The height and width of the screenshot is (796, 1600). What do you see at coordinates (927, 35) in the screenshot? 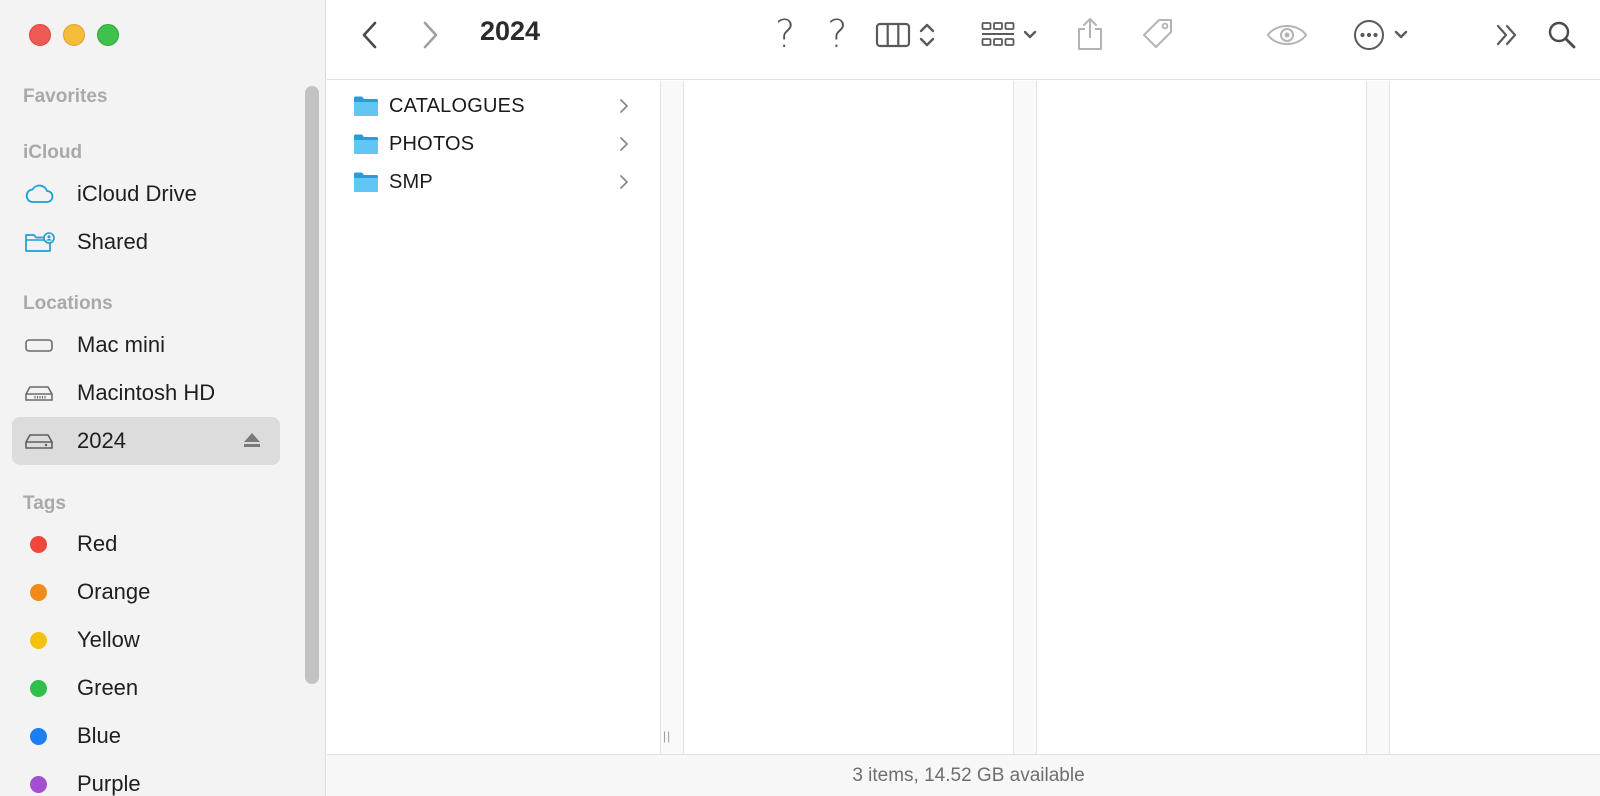
I see `up-down-chevron-icon` at bounding box center [927, 35].